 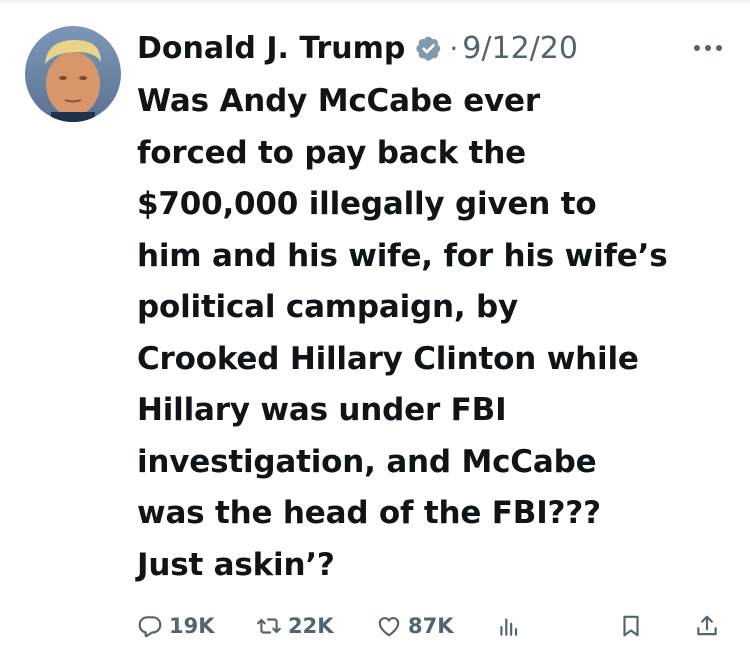 I want to click on reply-button: 19K, so click(x=176, y=626).